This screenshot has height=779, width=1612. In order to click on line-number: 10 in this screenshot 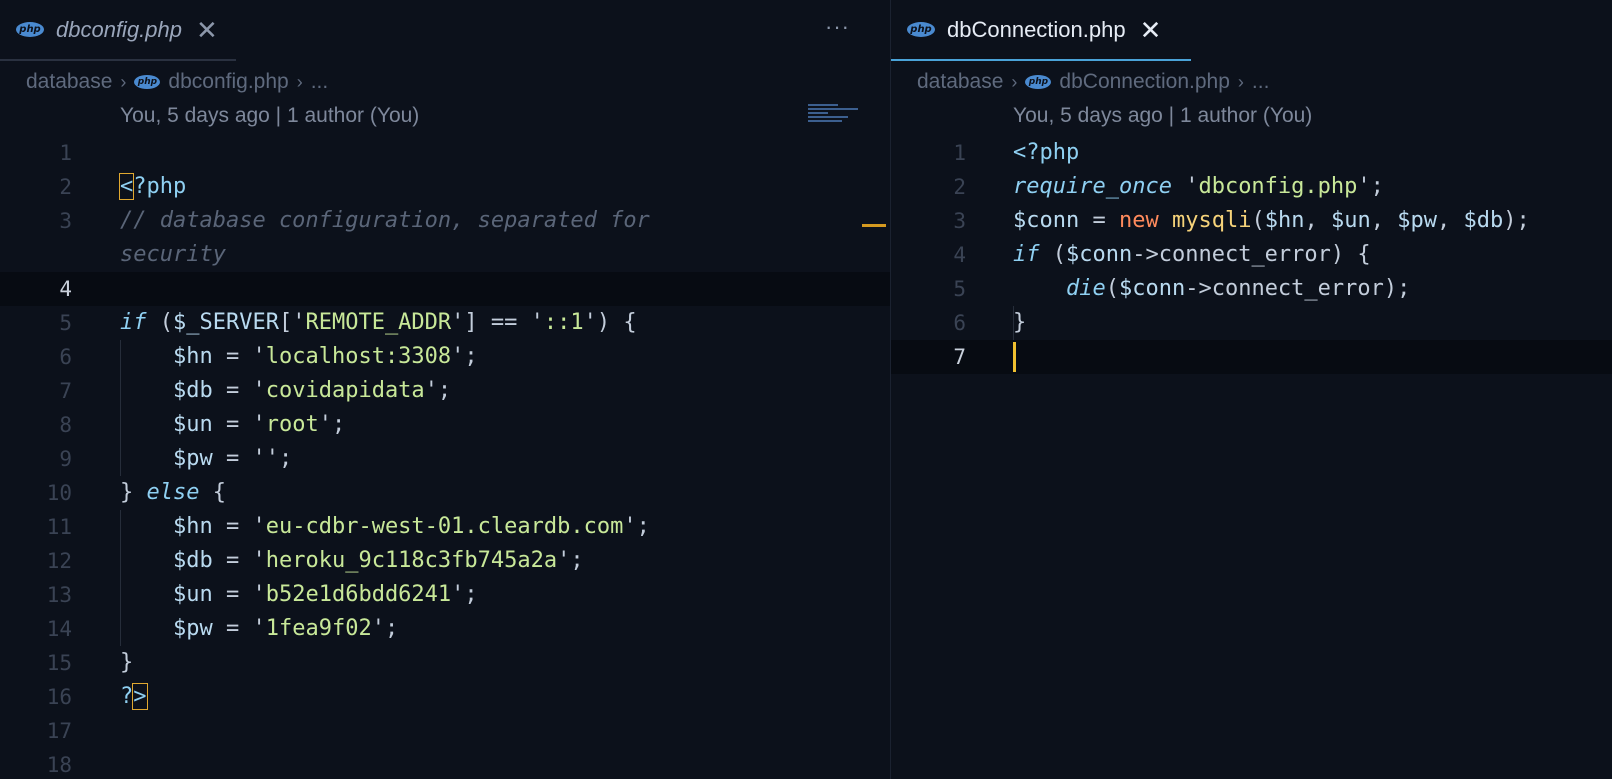, I will do `click(59, 493)`.